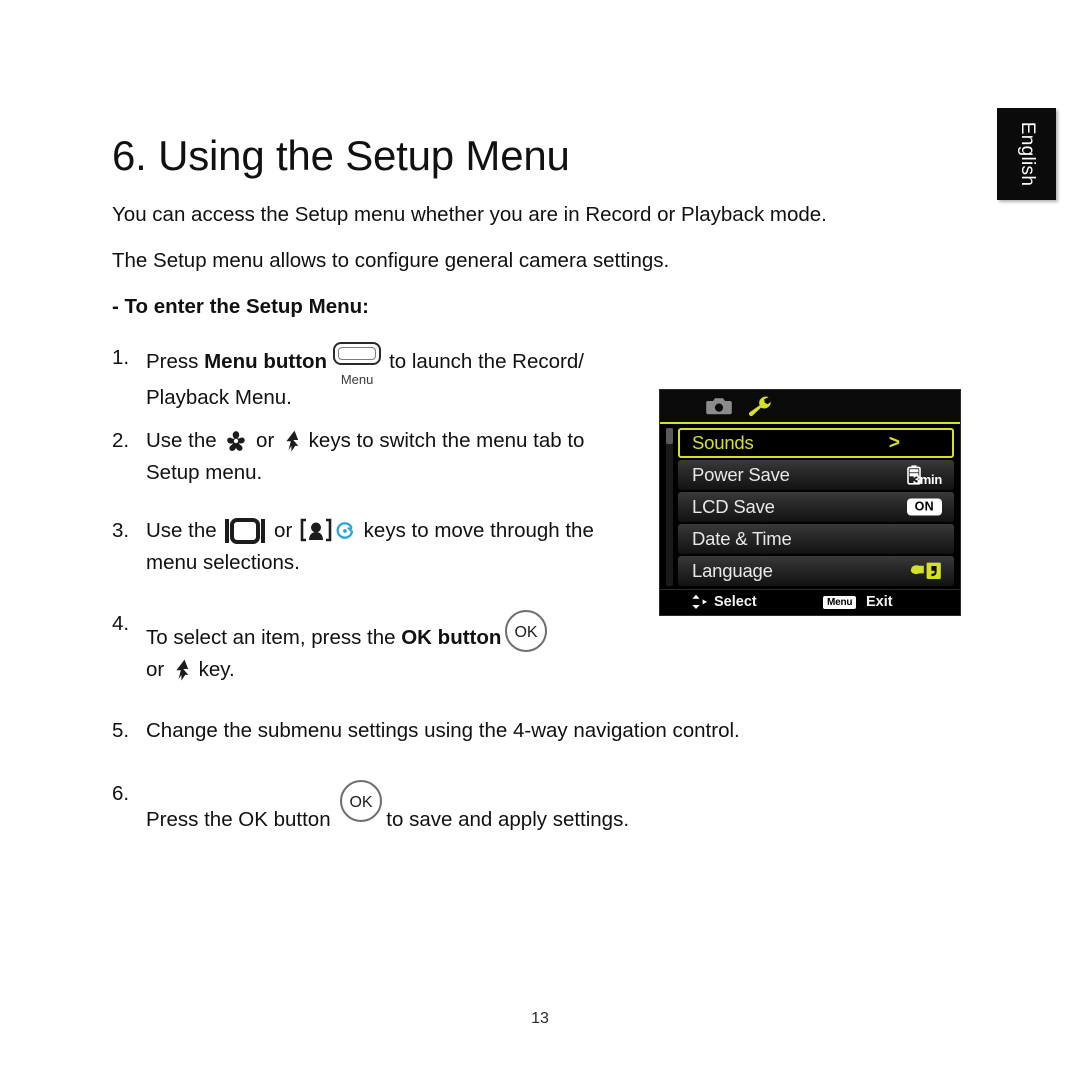  Describe the element at coordinates (213, 669) in the screenshot. I see `step-4-text-c: key.` at that location.